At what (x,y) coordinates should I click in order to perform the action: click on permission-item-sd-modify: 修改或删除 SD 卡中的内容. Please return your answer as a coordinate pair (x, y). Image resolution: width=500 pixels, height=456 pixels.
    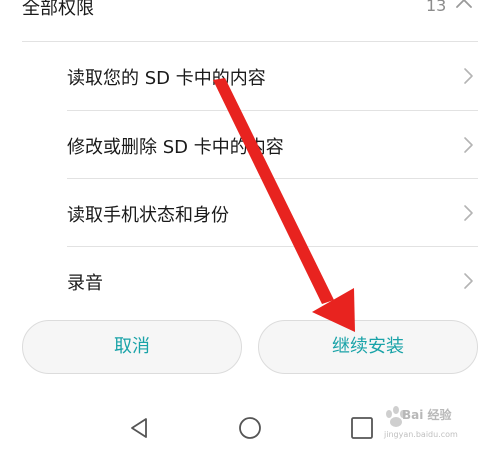
    Looking at the image, I should click on (250, 145).